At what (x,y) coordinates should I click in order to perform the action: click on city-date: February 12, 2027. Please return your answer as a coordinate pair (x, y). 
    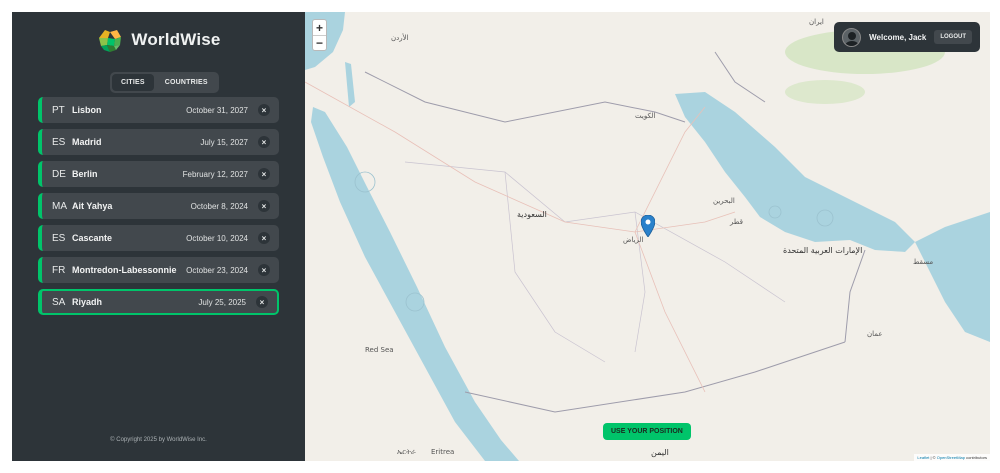
    Looking at the image, I should click on (215, 174).